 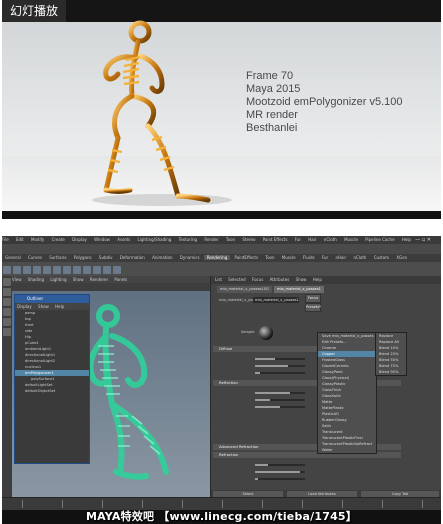 What do you see at coordinates (37, 239) in the screenshot?
I see `menu-modify: Modify` at bounding box center [37, 239].